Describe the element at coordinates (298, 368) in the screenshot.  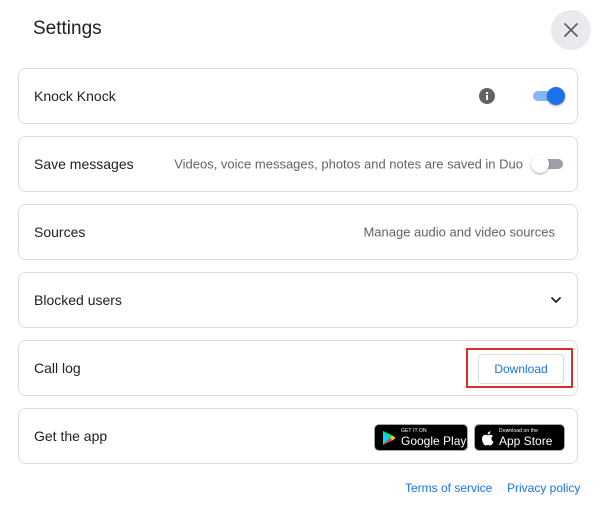
I see `setting-call-log: Call log Download` at that location.